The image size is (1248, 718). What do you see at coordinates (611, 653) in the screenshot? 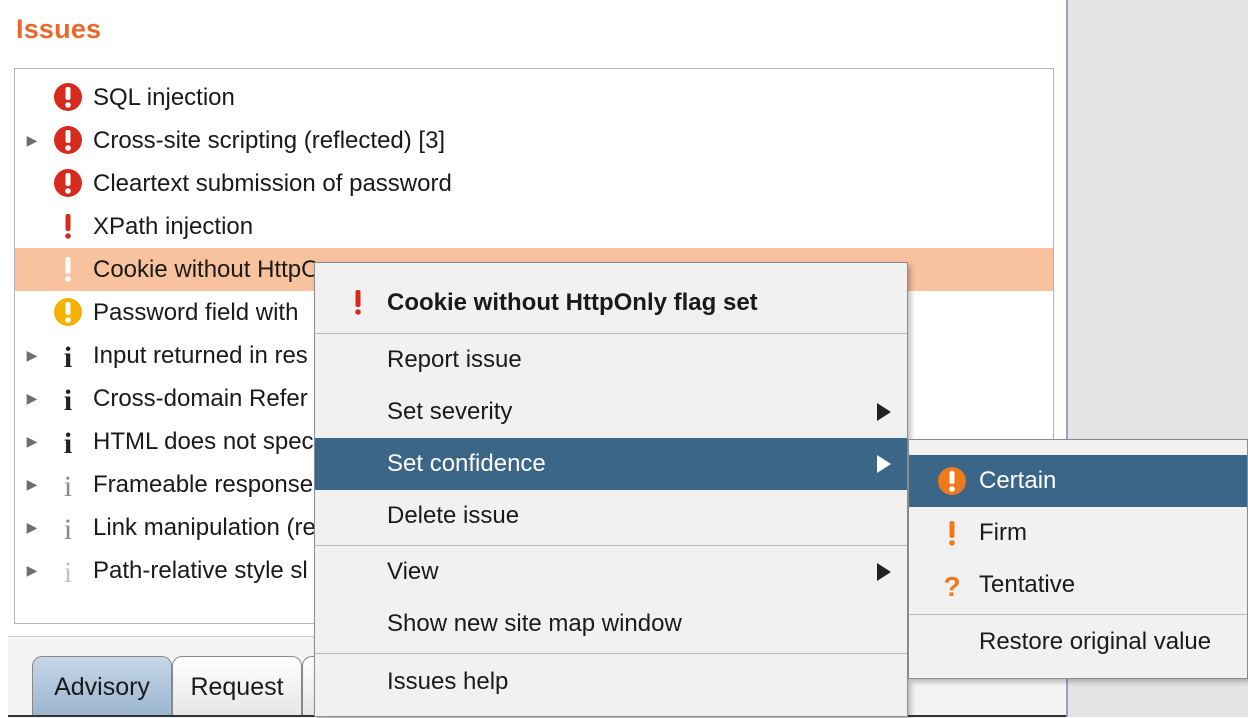
I see `menu-separator` at bounding box center [611, 653].